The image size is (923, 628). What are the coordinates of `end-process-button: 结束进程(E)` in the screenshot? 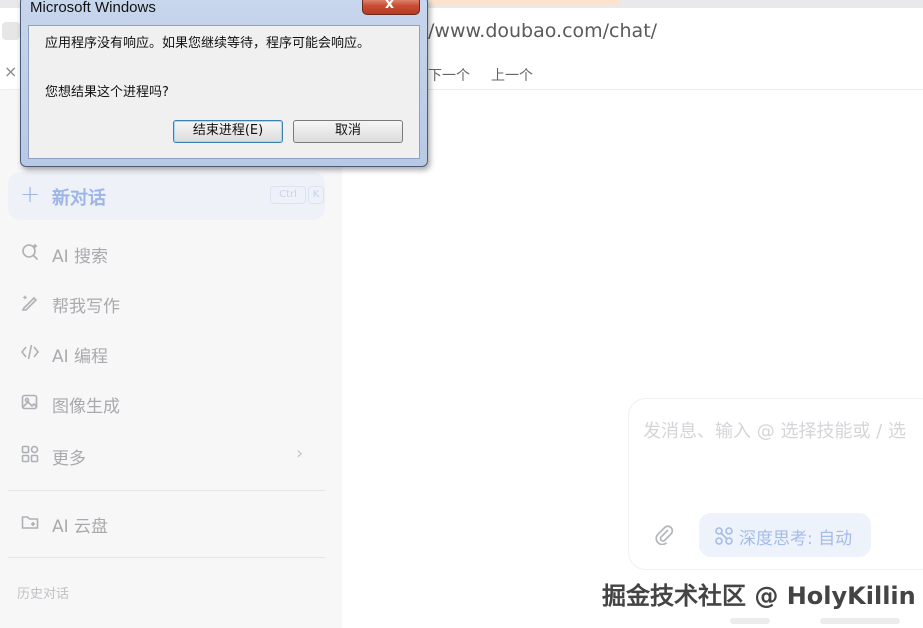 It's located at (228, 131).